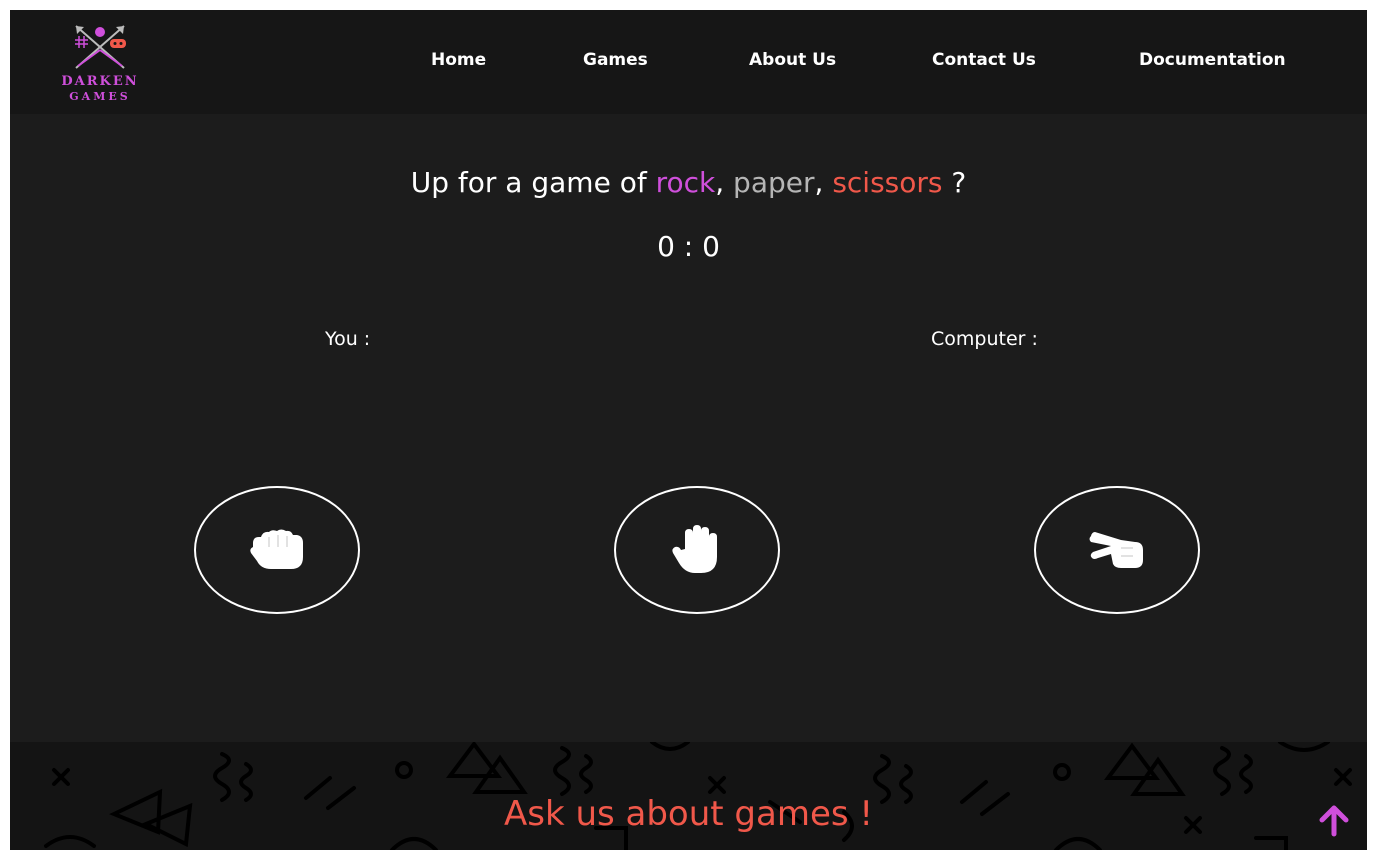 The width and height of the screenshot is (1377, 850). I want to click on score-display: 0, so click(688, 246).